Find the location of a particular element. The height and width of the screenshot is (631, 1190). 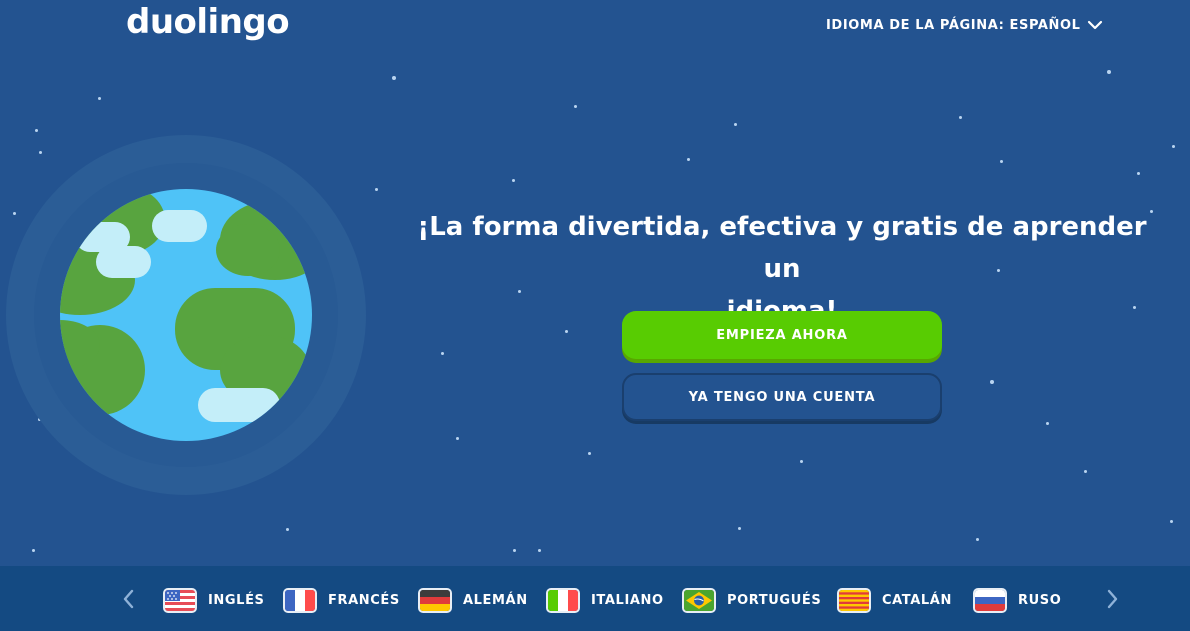

course-item-label: ALEMÁN is located at coordinates (495, 600).